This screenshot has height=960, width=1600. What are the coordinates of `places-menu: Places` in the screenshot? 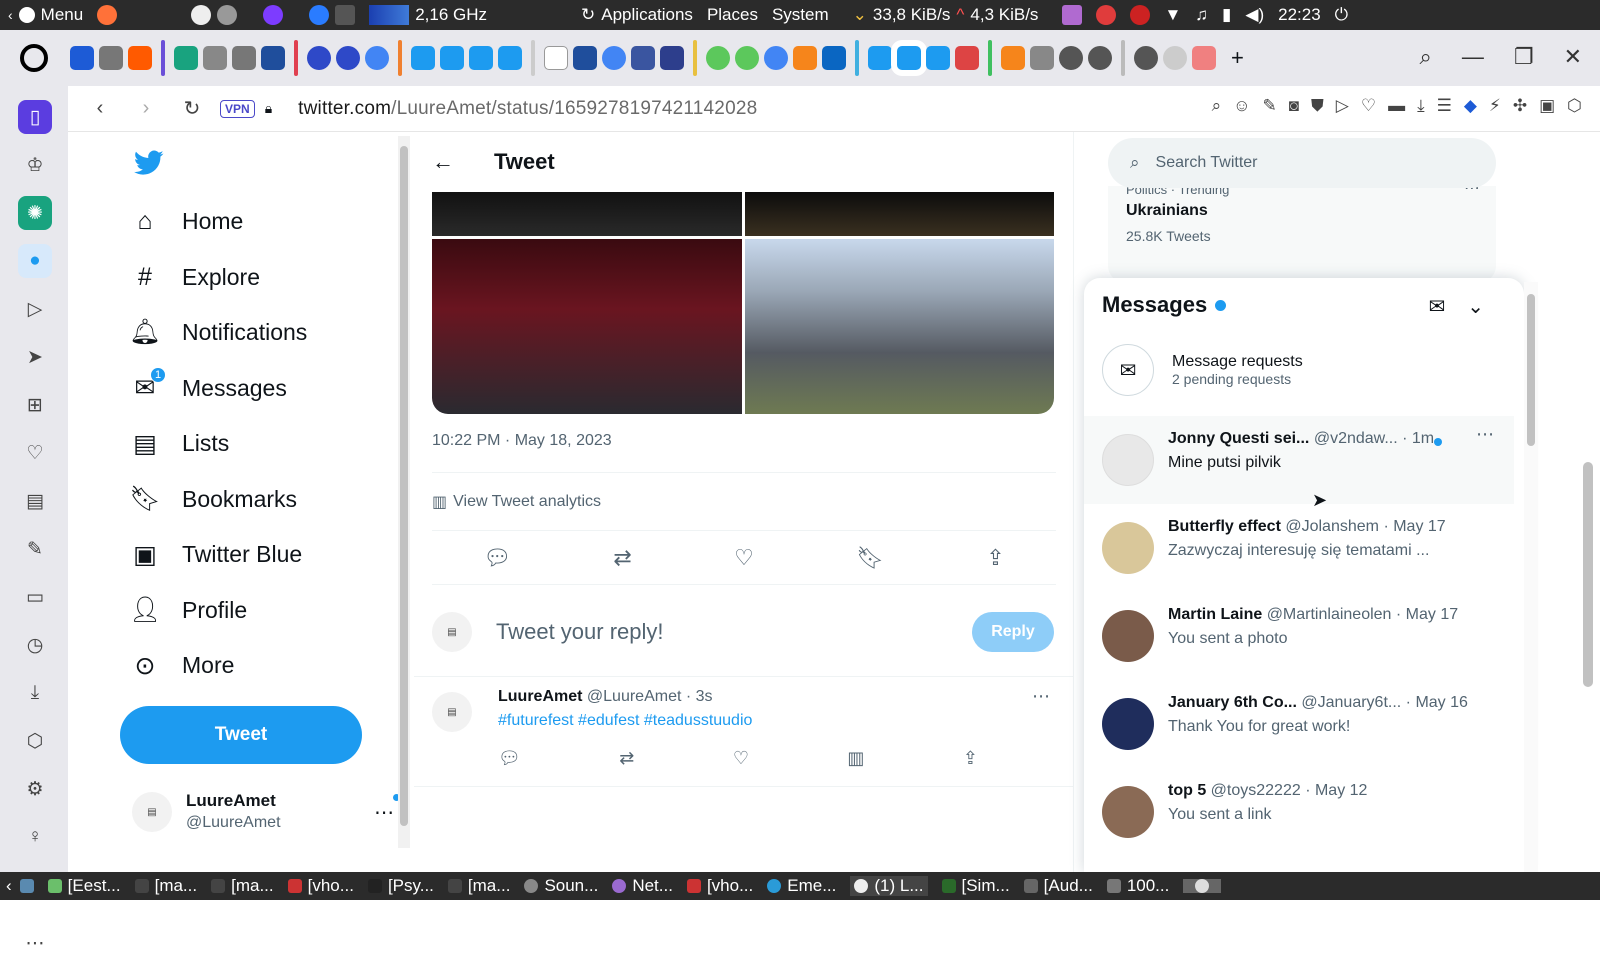 It's located at (732, 15).